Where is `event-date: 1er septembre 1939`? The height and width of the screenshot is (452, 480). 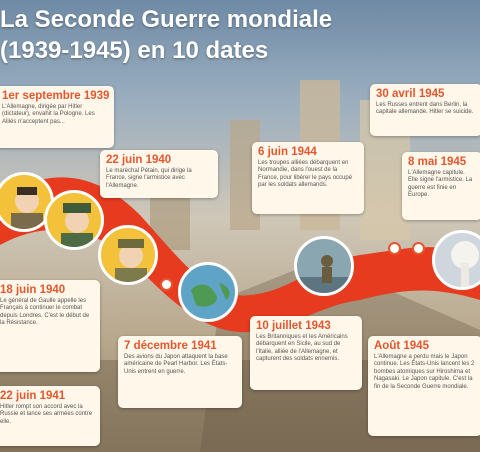 event-date: 1er septembre 1939 is located at coordinates (56, 96).